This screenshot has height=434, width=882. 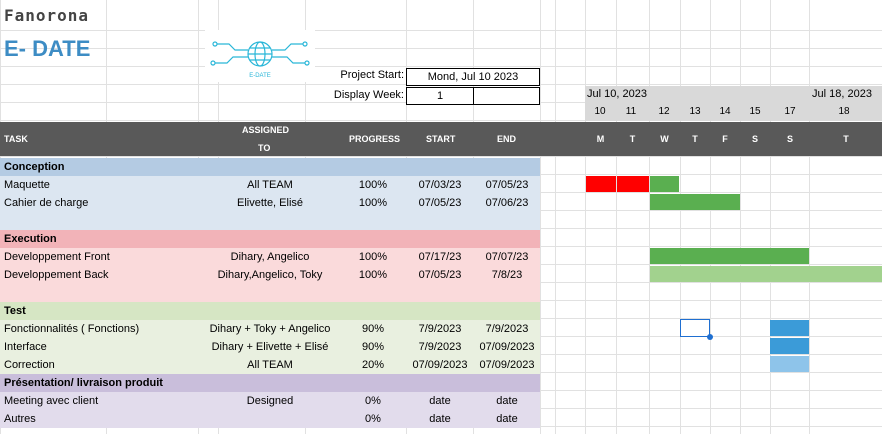 I want to click on cell-task: Correction, so click(x=29, y=365).